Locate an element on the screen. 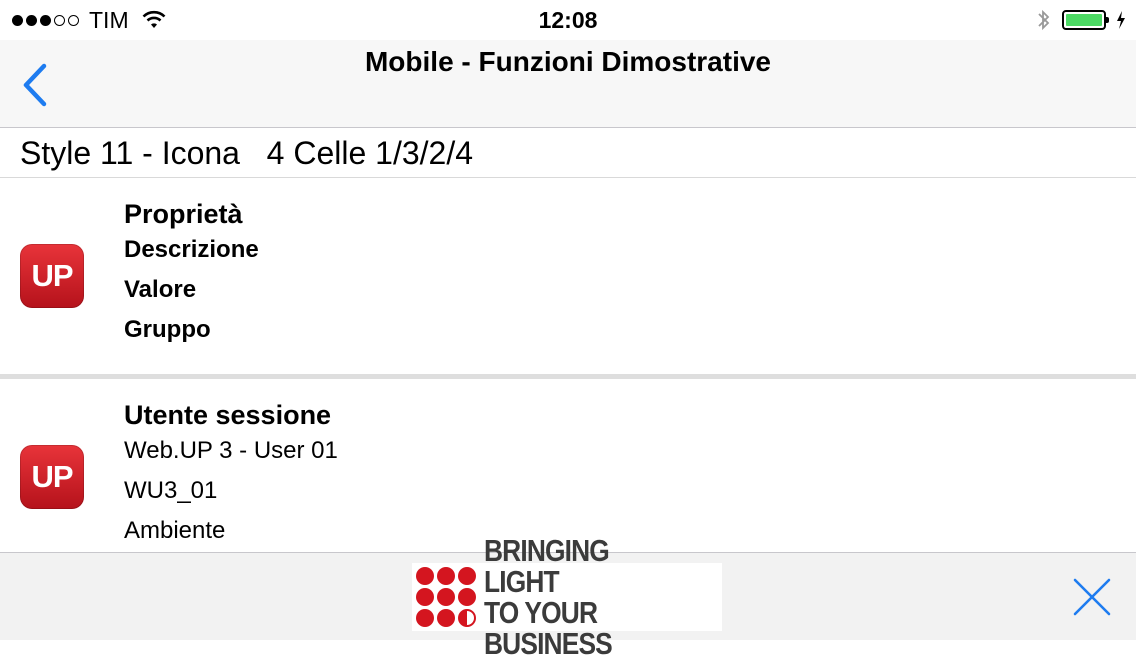  charging-icon is located at coordinates (1121, 20).